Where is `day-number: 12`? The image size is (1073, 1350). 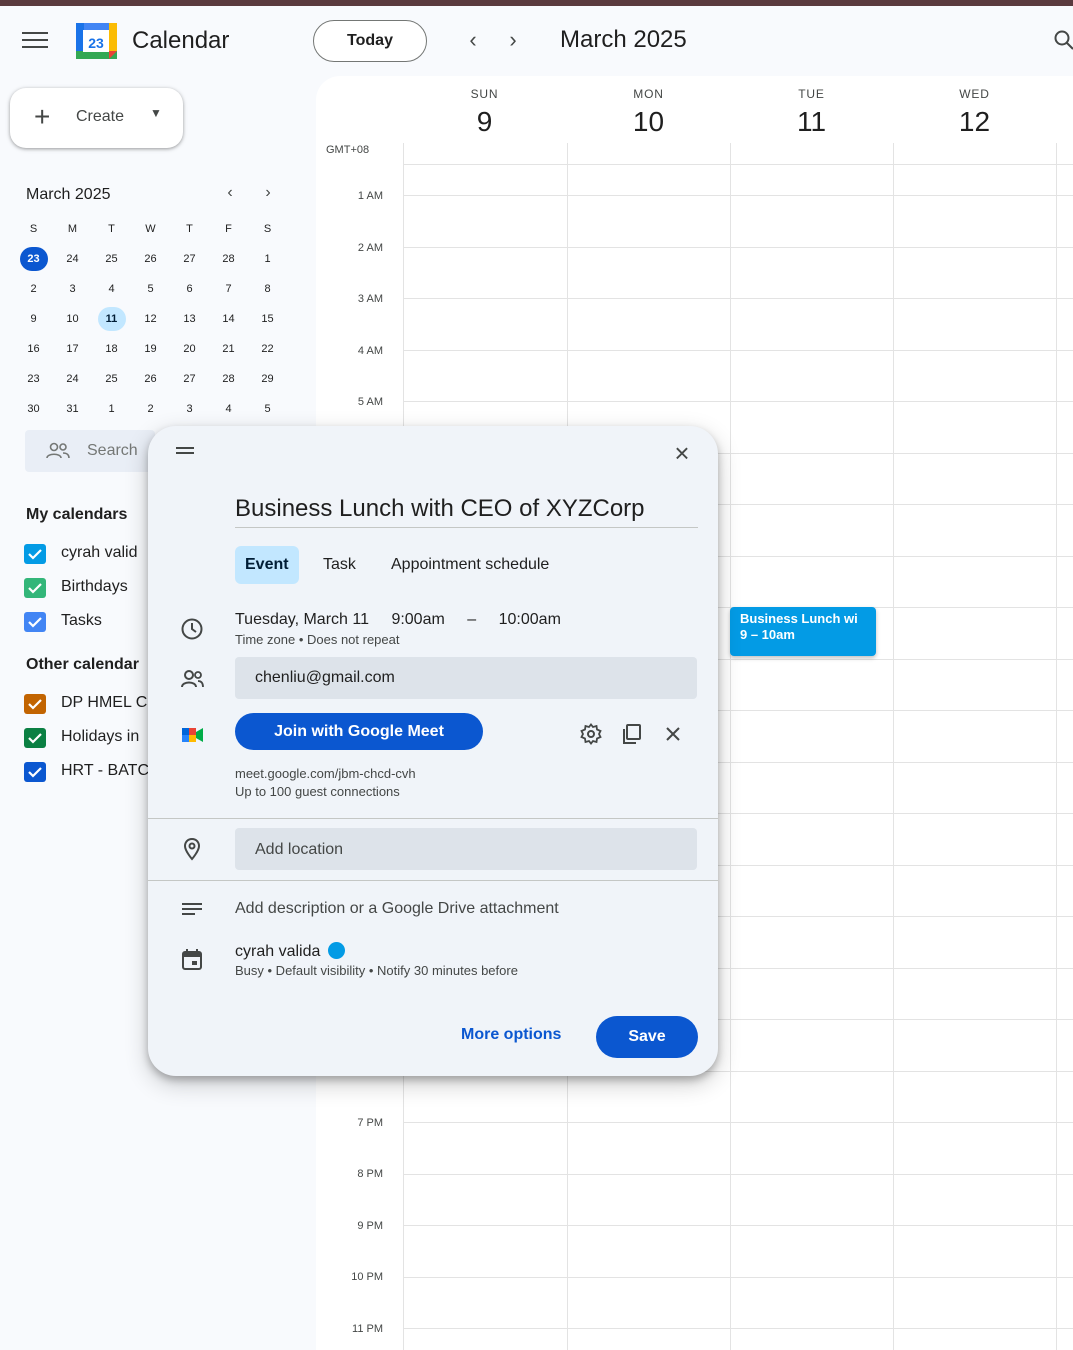 day-number: 12 is located at coordinates (974, 122).